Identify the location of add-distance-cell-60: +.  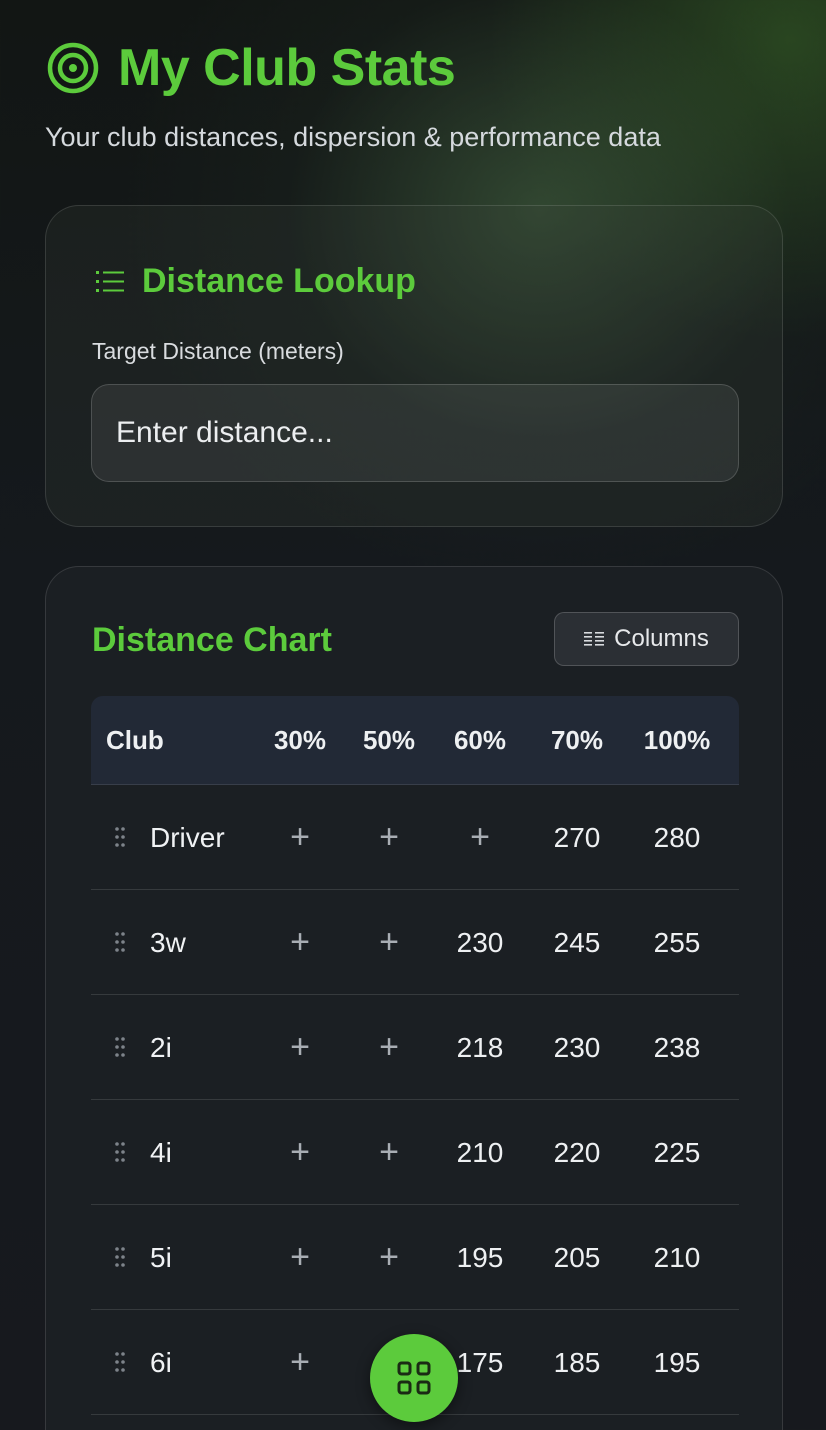
(480, 837).